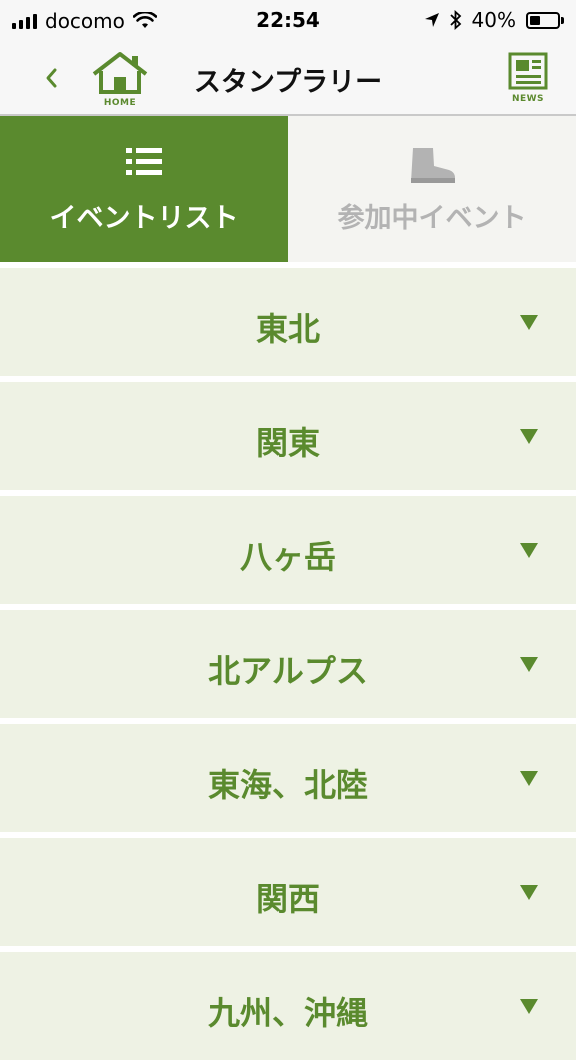 This screenshot has width=576, height=1060. What do you see at coordinates (528, 71) in the screenshot?
I see `newspaper-icon` at bounding box center [528, 71].